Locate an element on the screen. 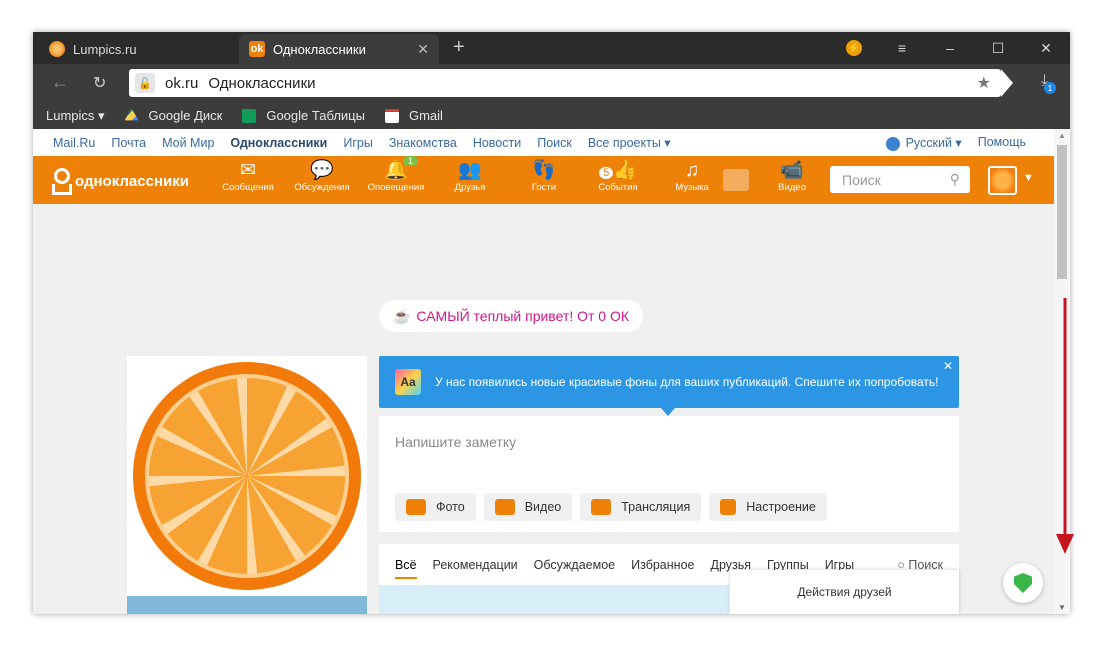 Image resolution: width=1103 pixels, height=646 pixels. video-button: Видео is located at coordinates (528, 507).